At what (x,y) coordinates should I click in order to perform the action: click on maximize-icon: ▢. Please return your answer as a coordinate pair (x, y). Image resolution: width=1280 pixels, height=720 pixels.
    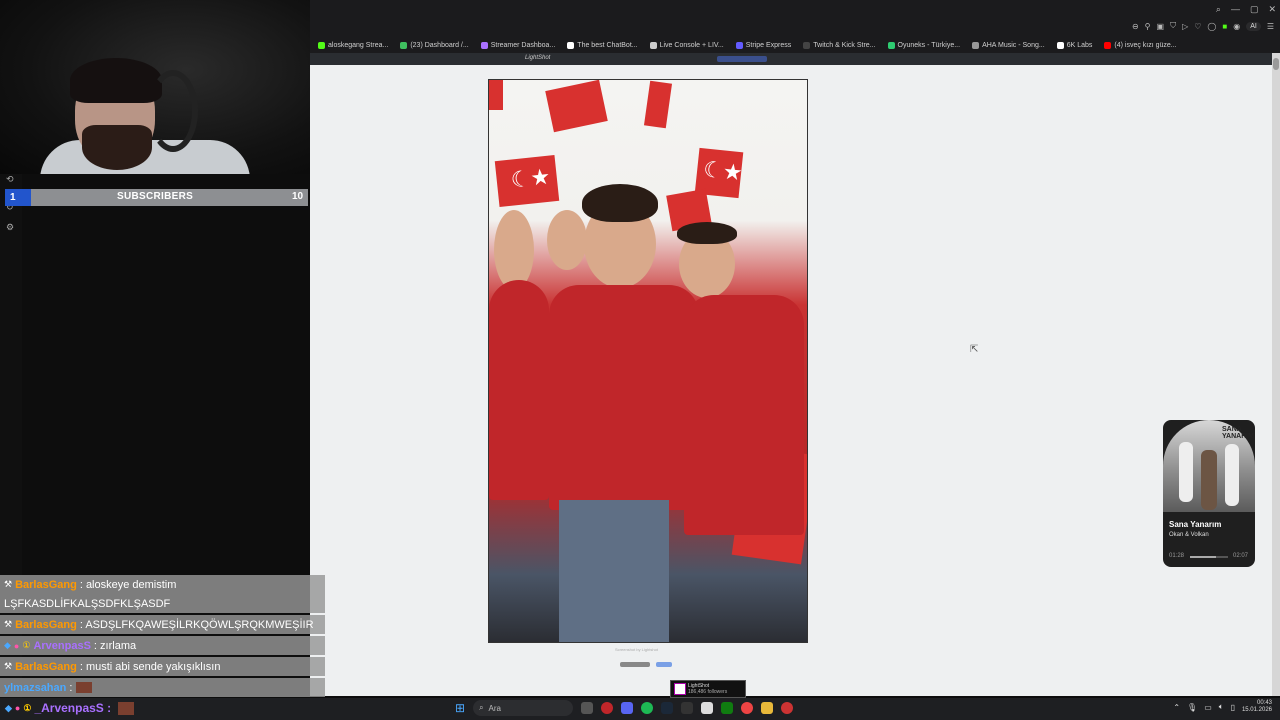
    Looking at the image, I should click on (1254, 9).